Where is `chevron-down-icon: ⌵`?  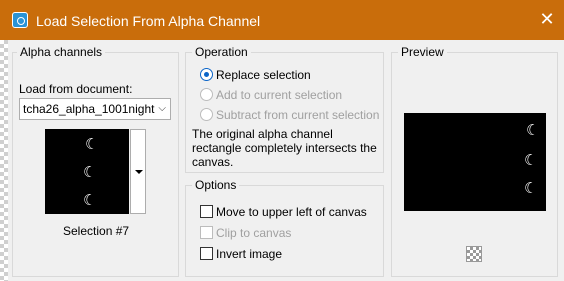
chevron-down-icon: ⌵ is located at coordinates (162, 108).